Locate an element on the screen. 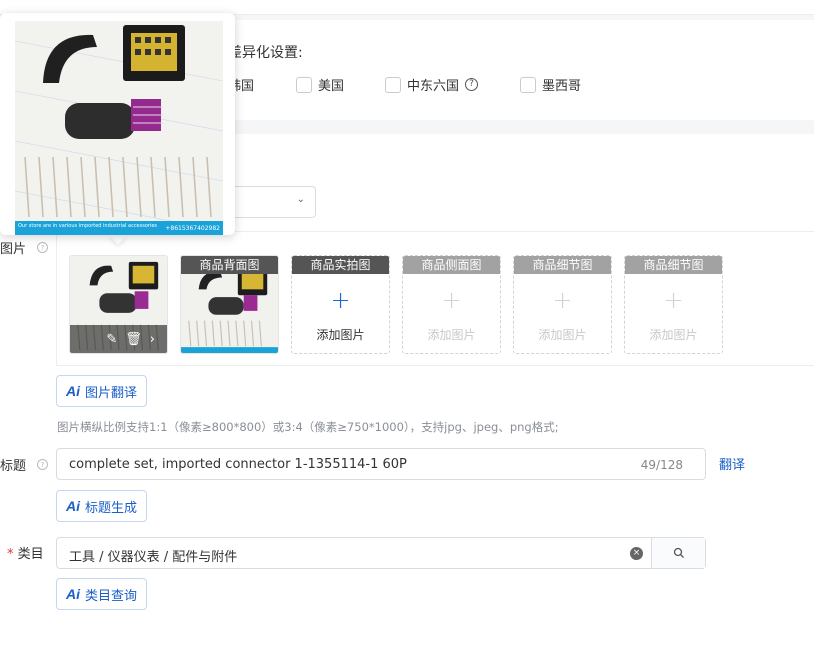 The width and height of the screenshot is (814, 646). delete-icon: 🗑 is located at coordinates (133, 339).